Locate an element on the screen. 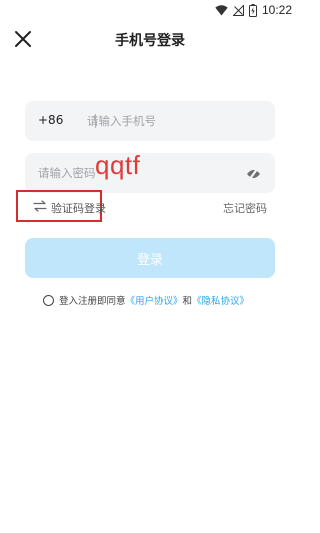  switch-login-label: 验证码登录 is located at coordinates (78, 208).